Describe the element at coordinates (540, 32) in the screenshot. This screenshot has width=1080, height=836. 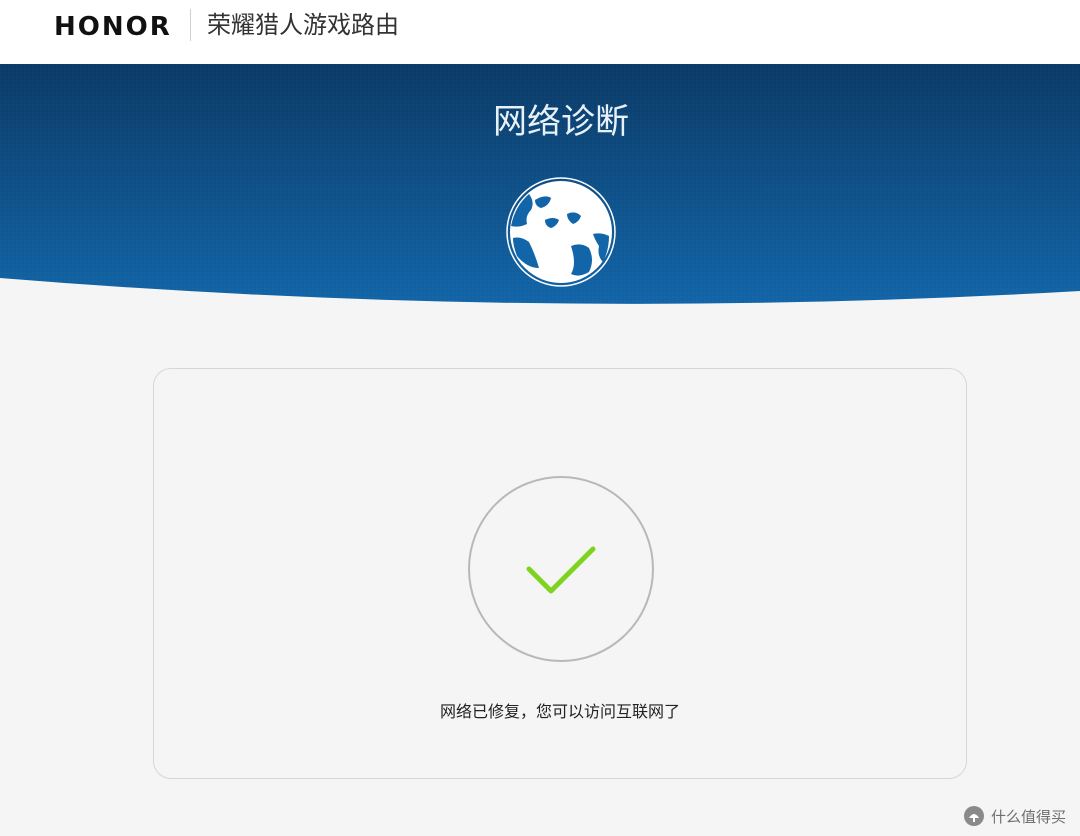
I see `top-bar: HONOR 荣耀猎人游戏路由` at that location.